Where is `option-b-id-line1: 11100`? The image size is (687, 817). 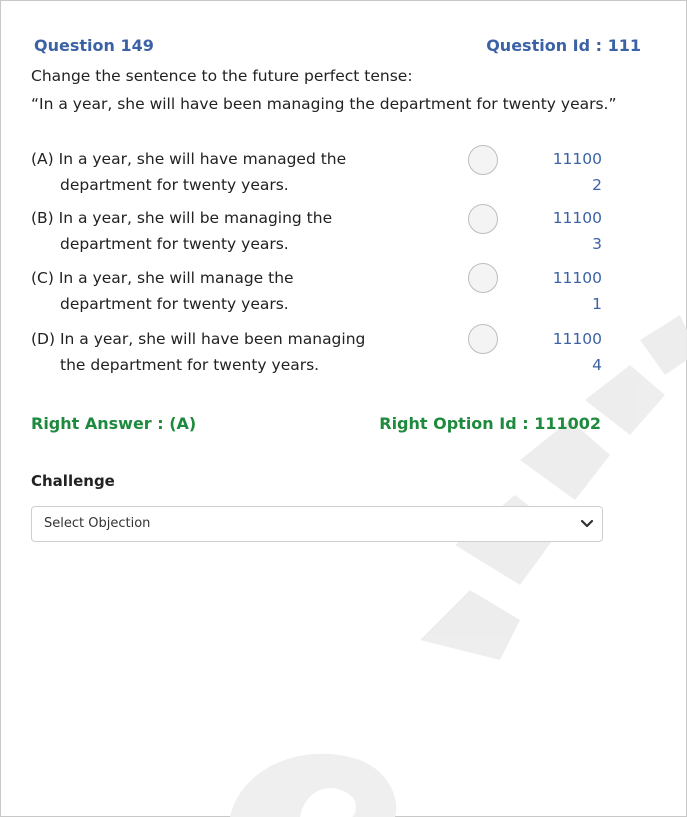 option-b-id-line1: 11100 is located at coordinates (577, 218).